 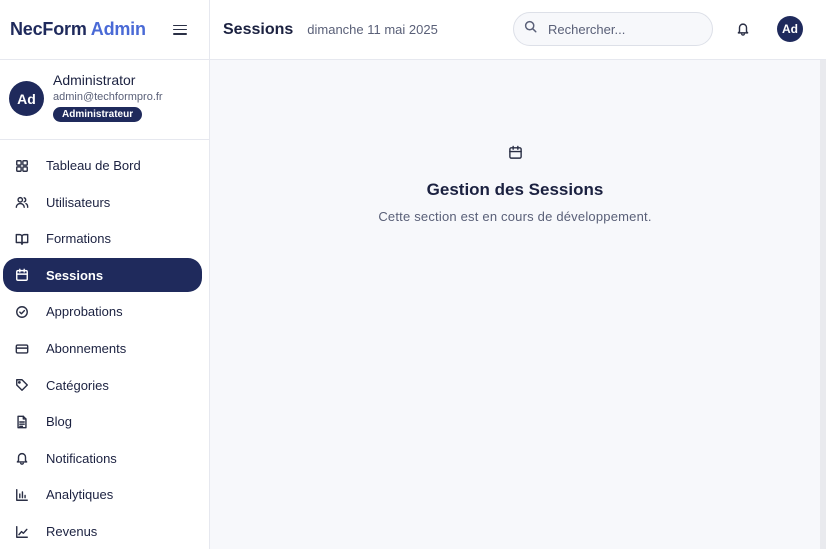 I want to click on sidebar-item-label: Formations, so click(x=79, y=239).